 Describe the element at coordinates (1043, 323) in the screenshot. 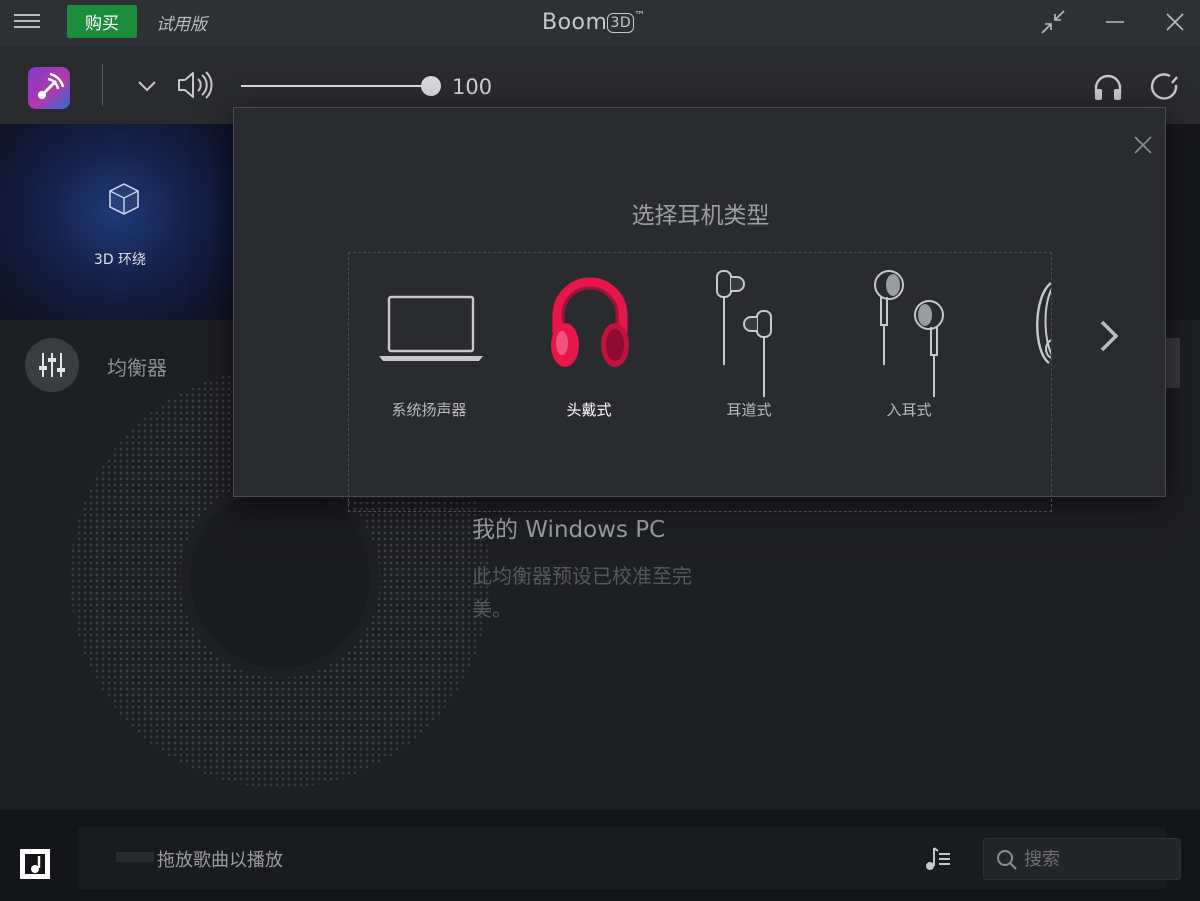

I see `ear-hook-icon` at that location.